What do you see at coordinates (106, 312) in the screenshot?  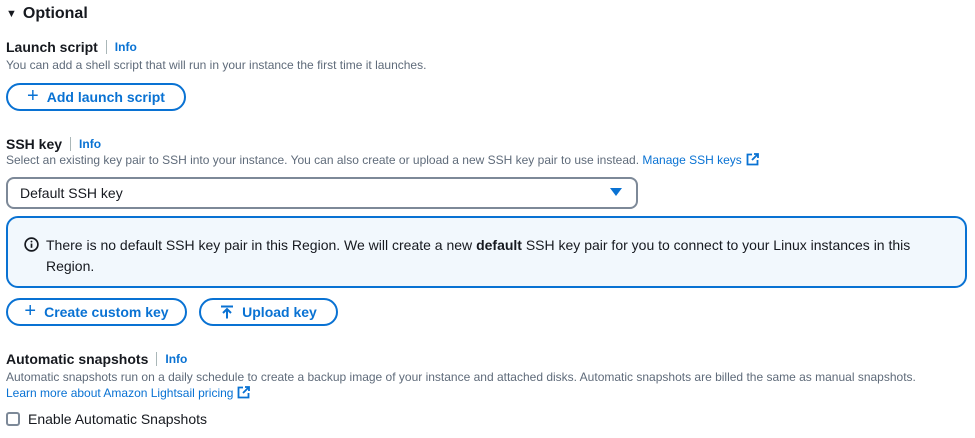 I see `create-custom-key-label: Create custom key` at bounding box center [106, 312].